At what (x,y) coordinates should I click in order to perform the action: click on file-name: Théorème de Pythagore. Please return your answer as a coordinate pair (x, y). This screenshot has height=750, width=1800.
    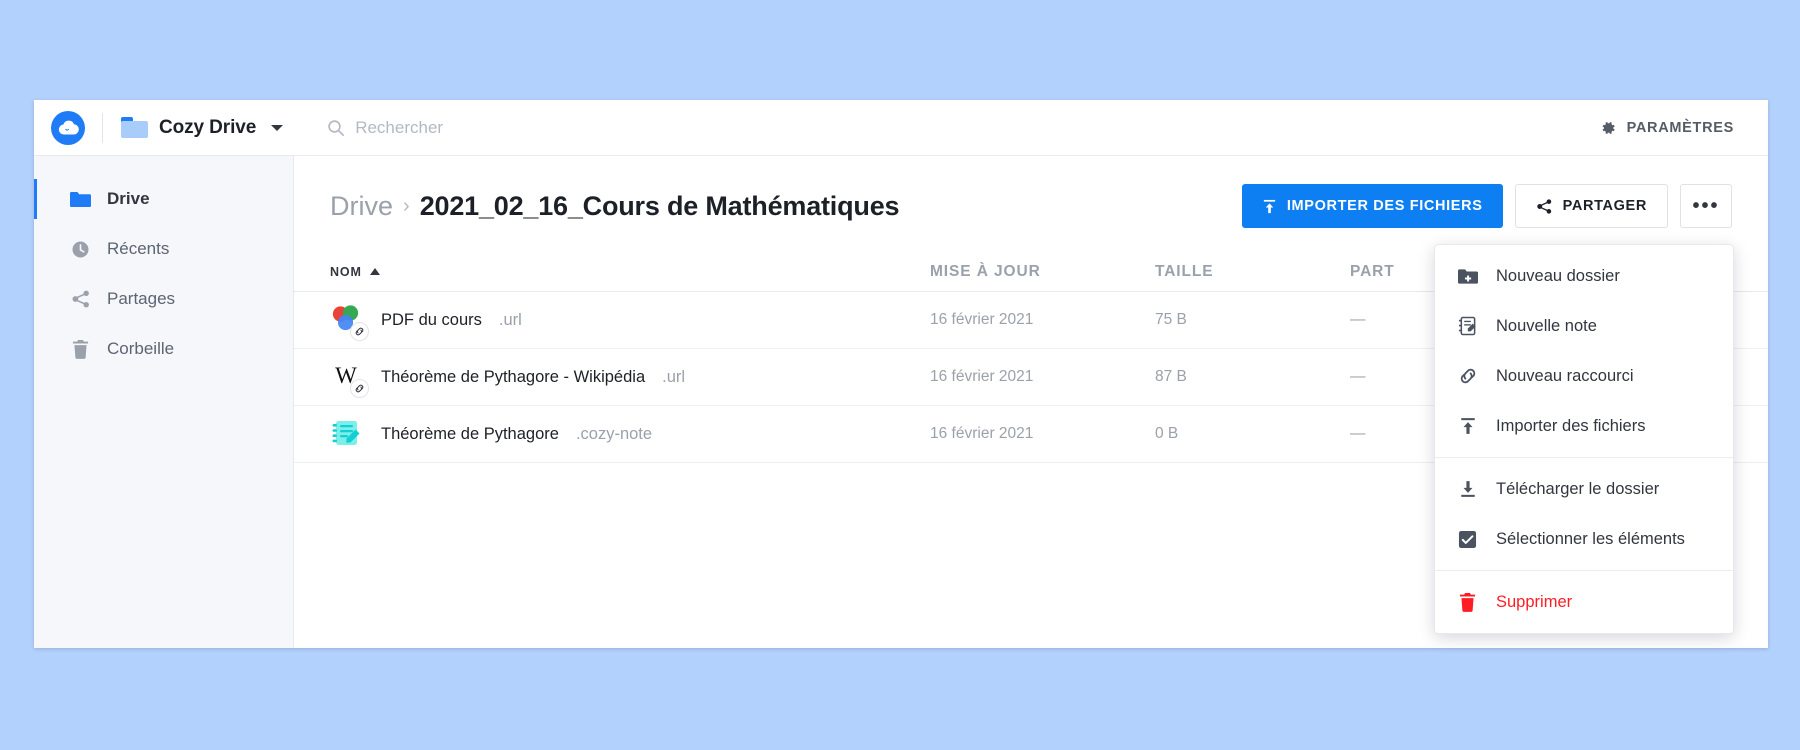
    Looking at the image, I should click on (470, 433).